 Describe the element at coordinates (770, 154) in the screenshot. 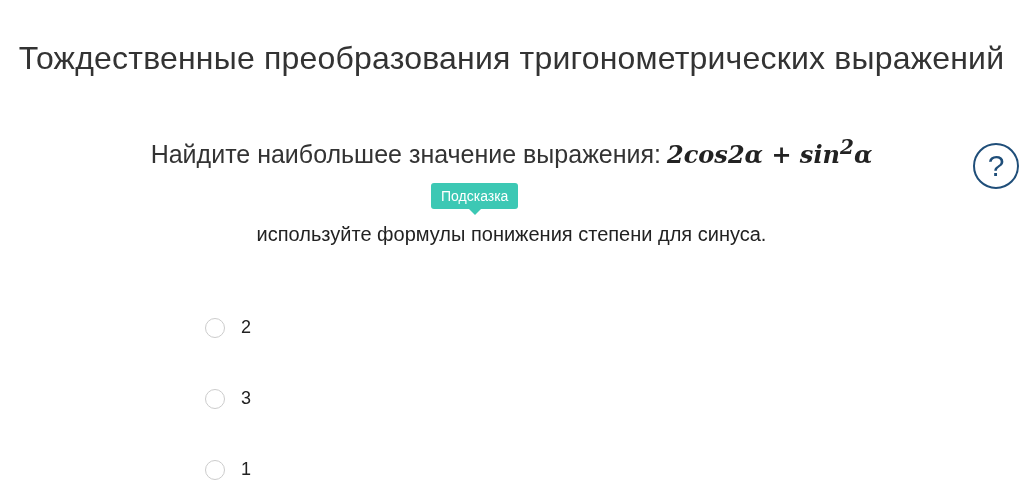

I see `math-formula: 2cos2α + sin$^{2}$α` at that location.